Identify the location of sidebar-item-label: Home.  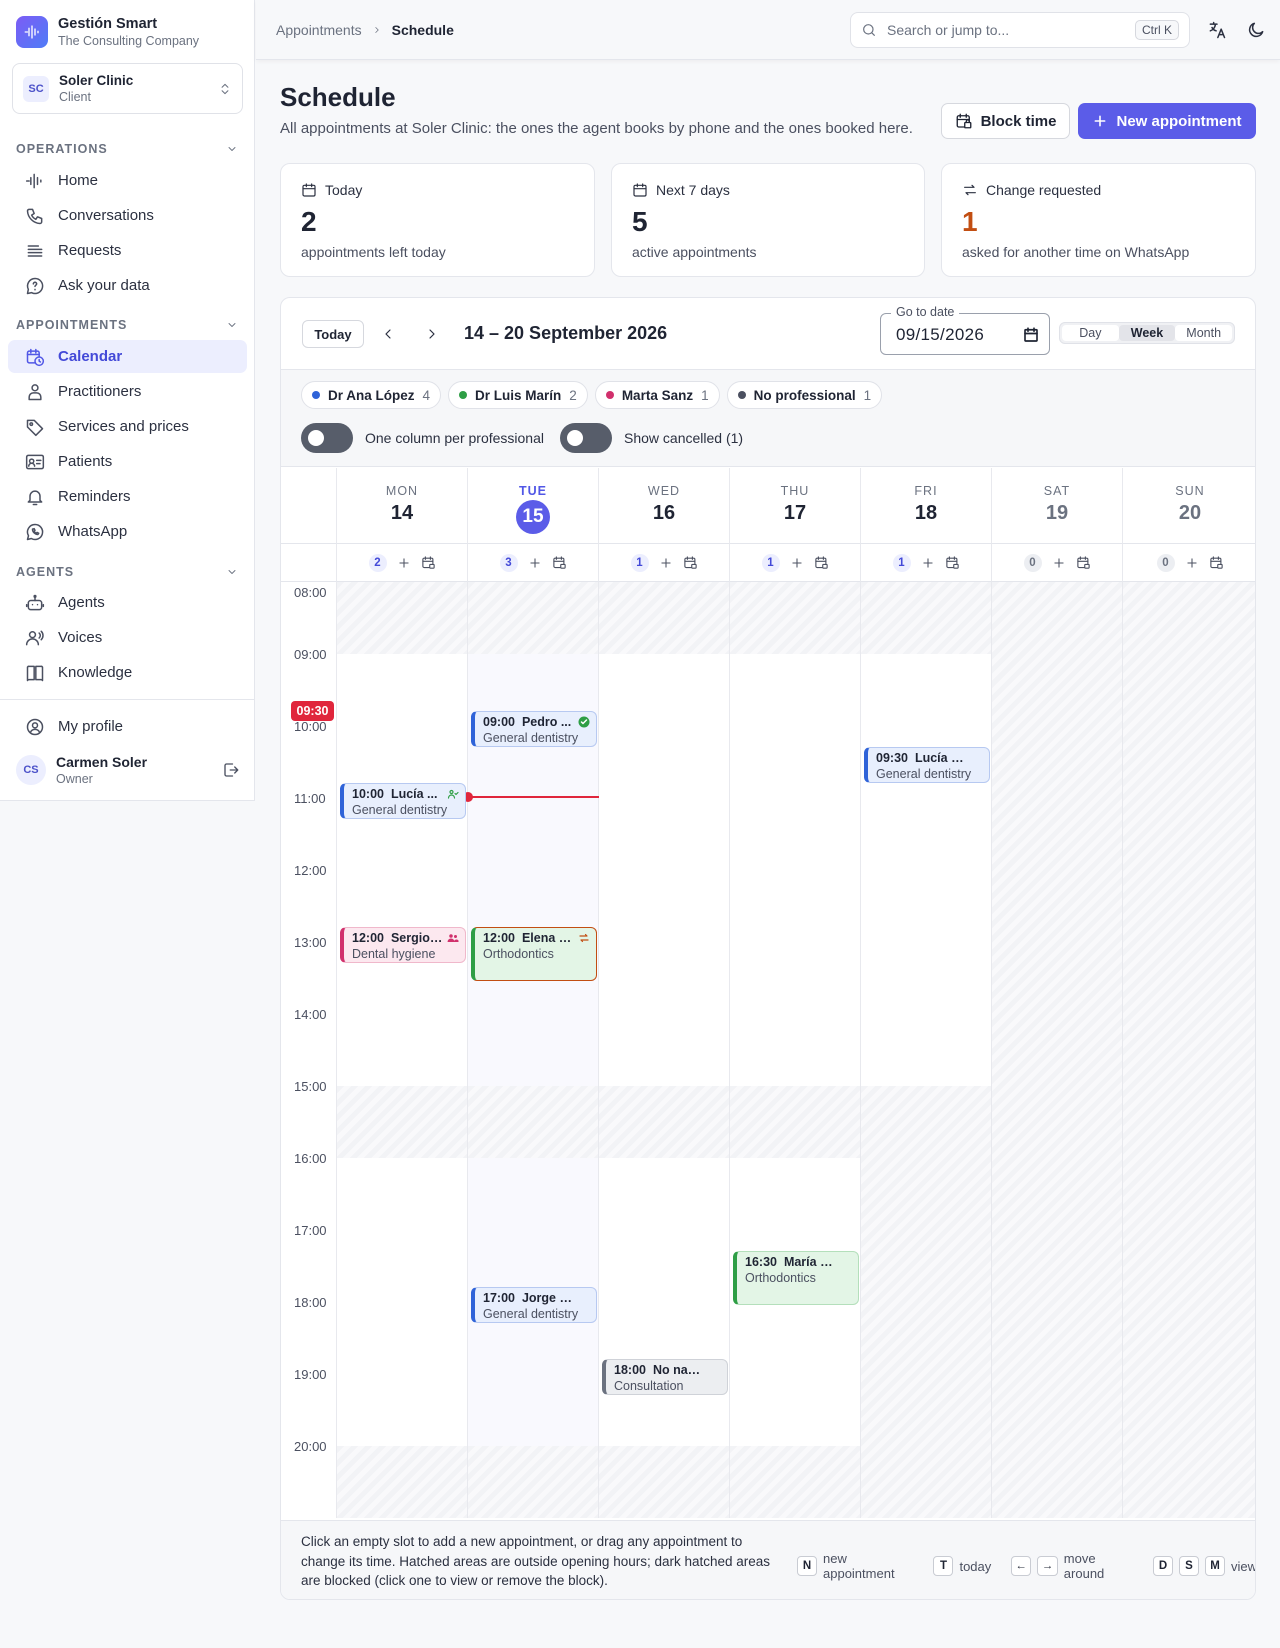
(78, 180).